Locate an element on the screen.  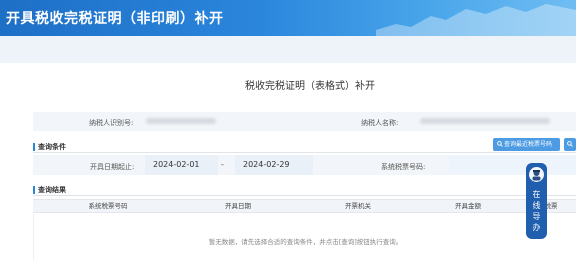
results-section-divider is located at coordinates (304, 195).